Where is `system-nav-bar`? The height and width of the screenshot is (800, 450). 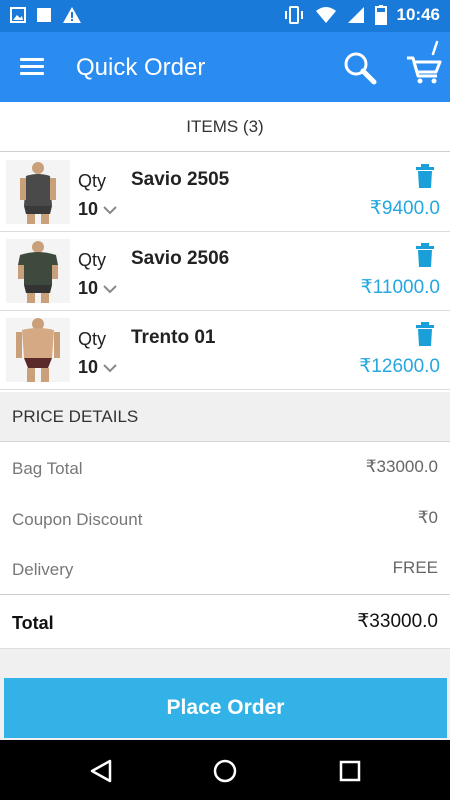 system-nav-bar is located at coordinates (225, 770).